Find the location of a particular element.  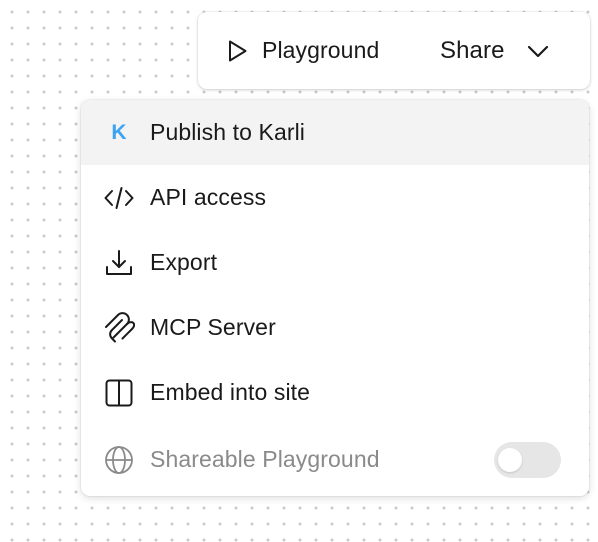

toggle-knob is located at coordinates (510, 459).